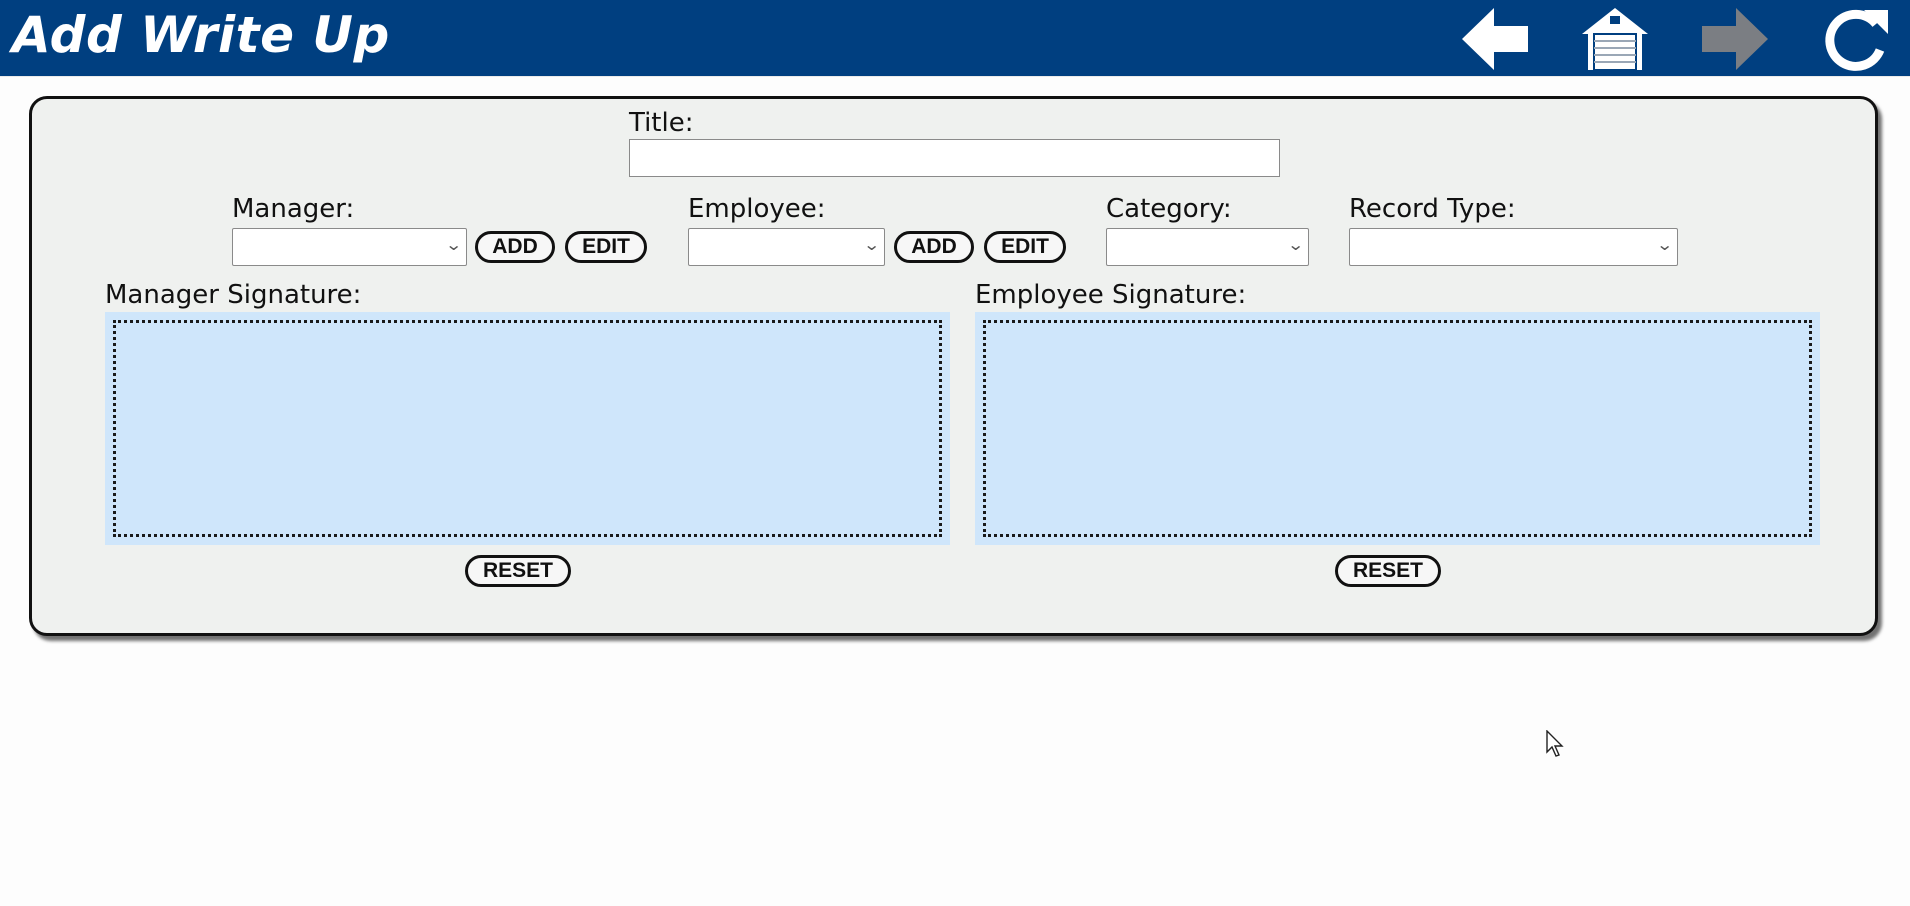 The image size is (1910, 906). What do you see at coordinates (1025, 247) in the screenshot?
I see `employee-edit-button: EDIT` at bounding box center [1025, 247].